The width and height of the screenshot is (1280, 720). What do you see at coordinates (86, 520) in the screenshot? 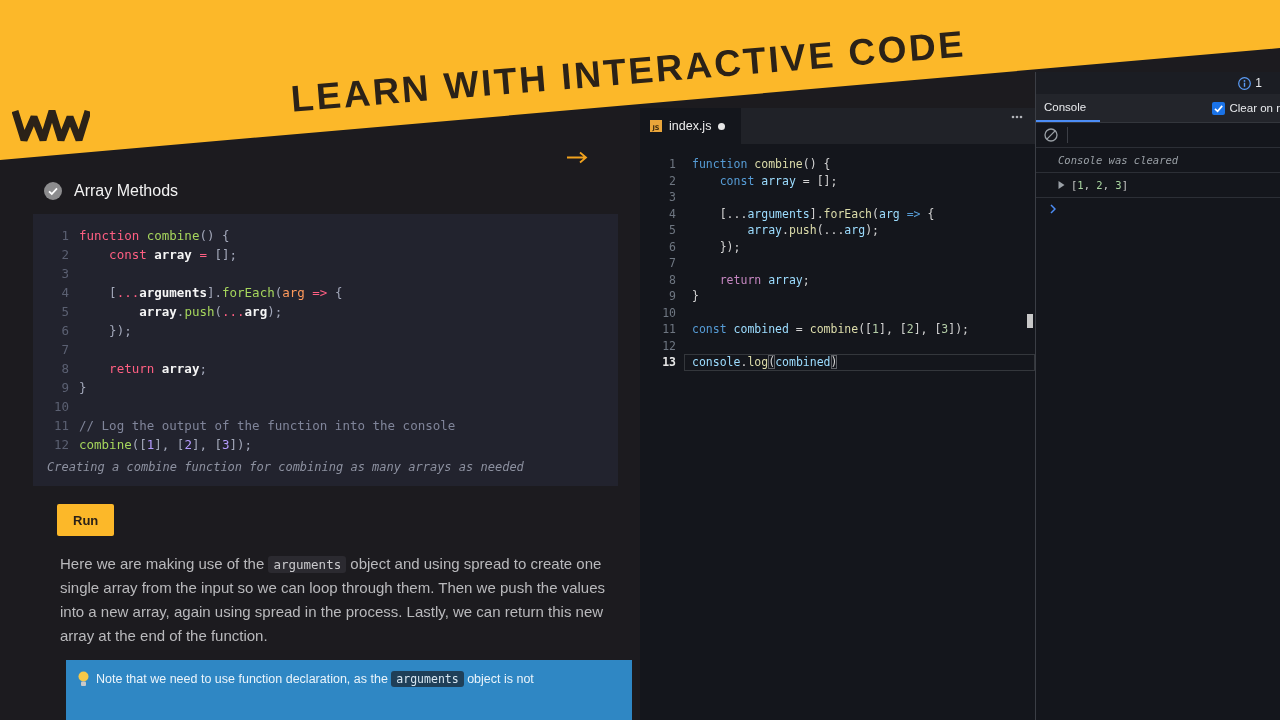
I see `run-button: Run` at bounding box center [86, 520].